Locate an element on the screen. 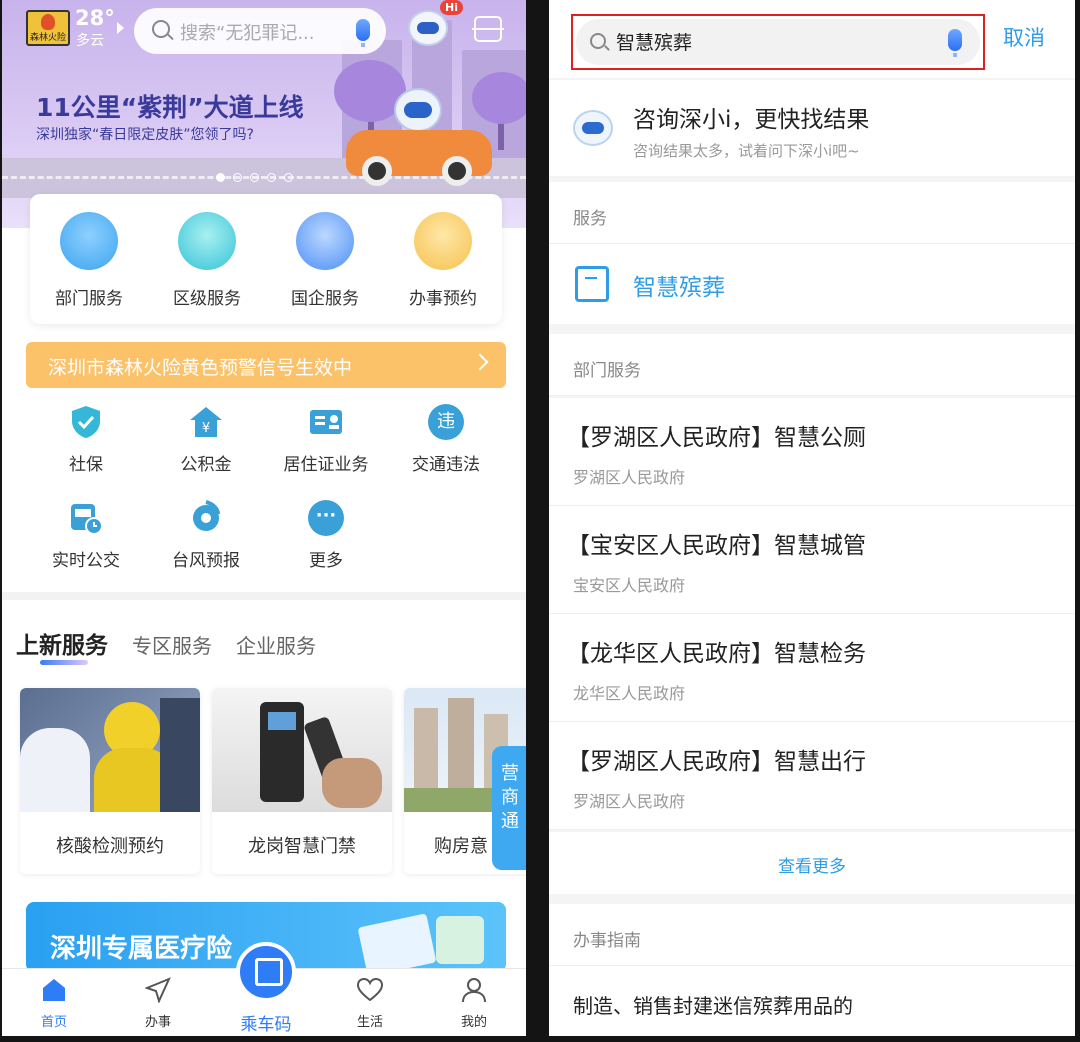  section-heading-guide: 办事指南 is located at coordinates (812, 935).